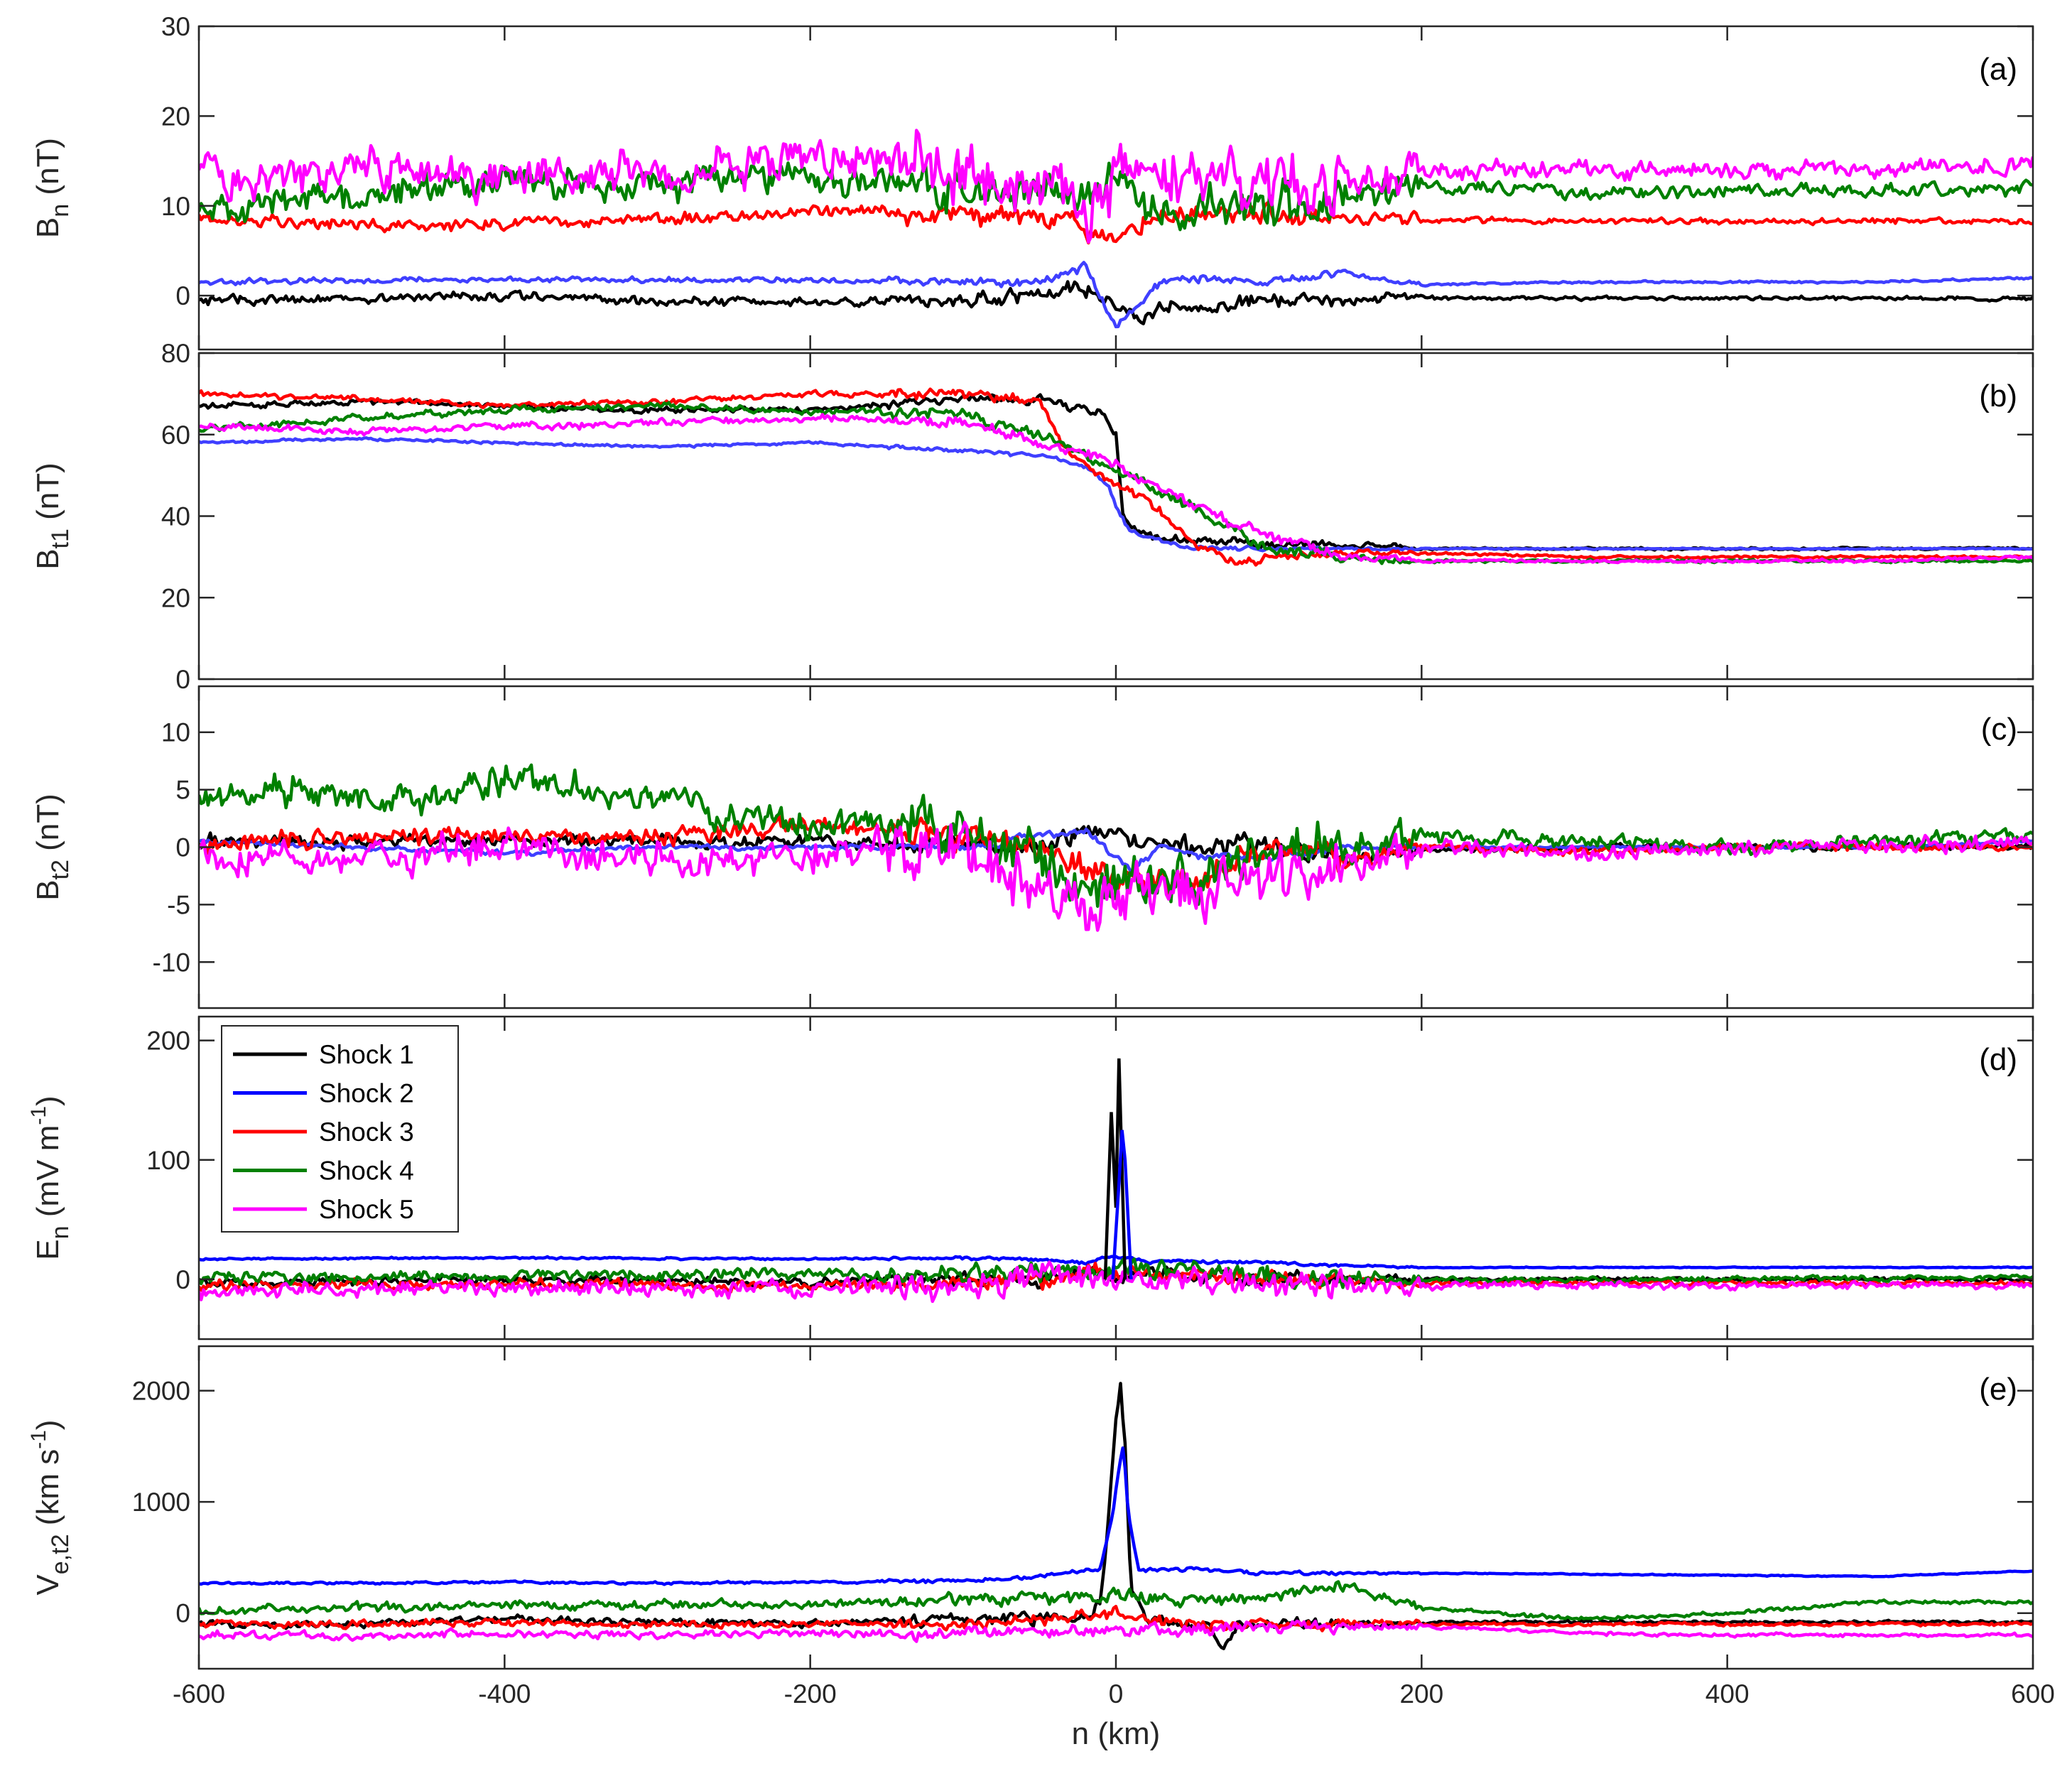 This screenshot has height=1776, width=2072. What do you see at coordinates (50, 1507) in the screenshot?
I see `y-axis-label: Ve,t2 (km s-1)` at bounding box center [50, 1507].